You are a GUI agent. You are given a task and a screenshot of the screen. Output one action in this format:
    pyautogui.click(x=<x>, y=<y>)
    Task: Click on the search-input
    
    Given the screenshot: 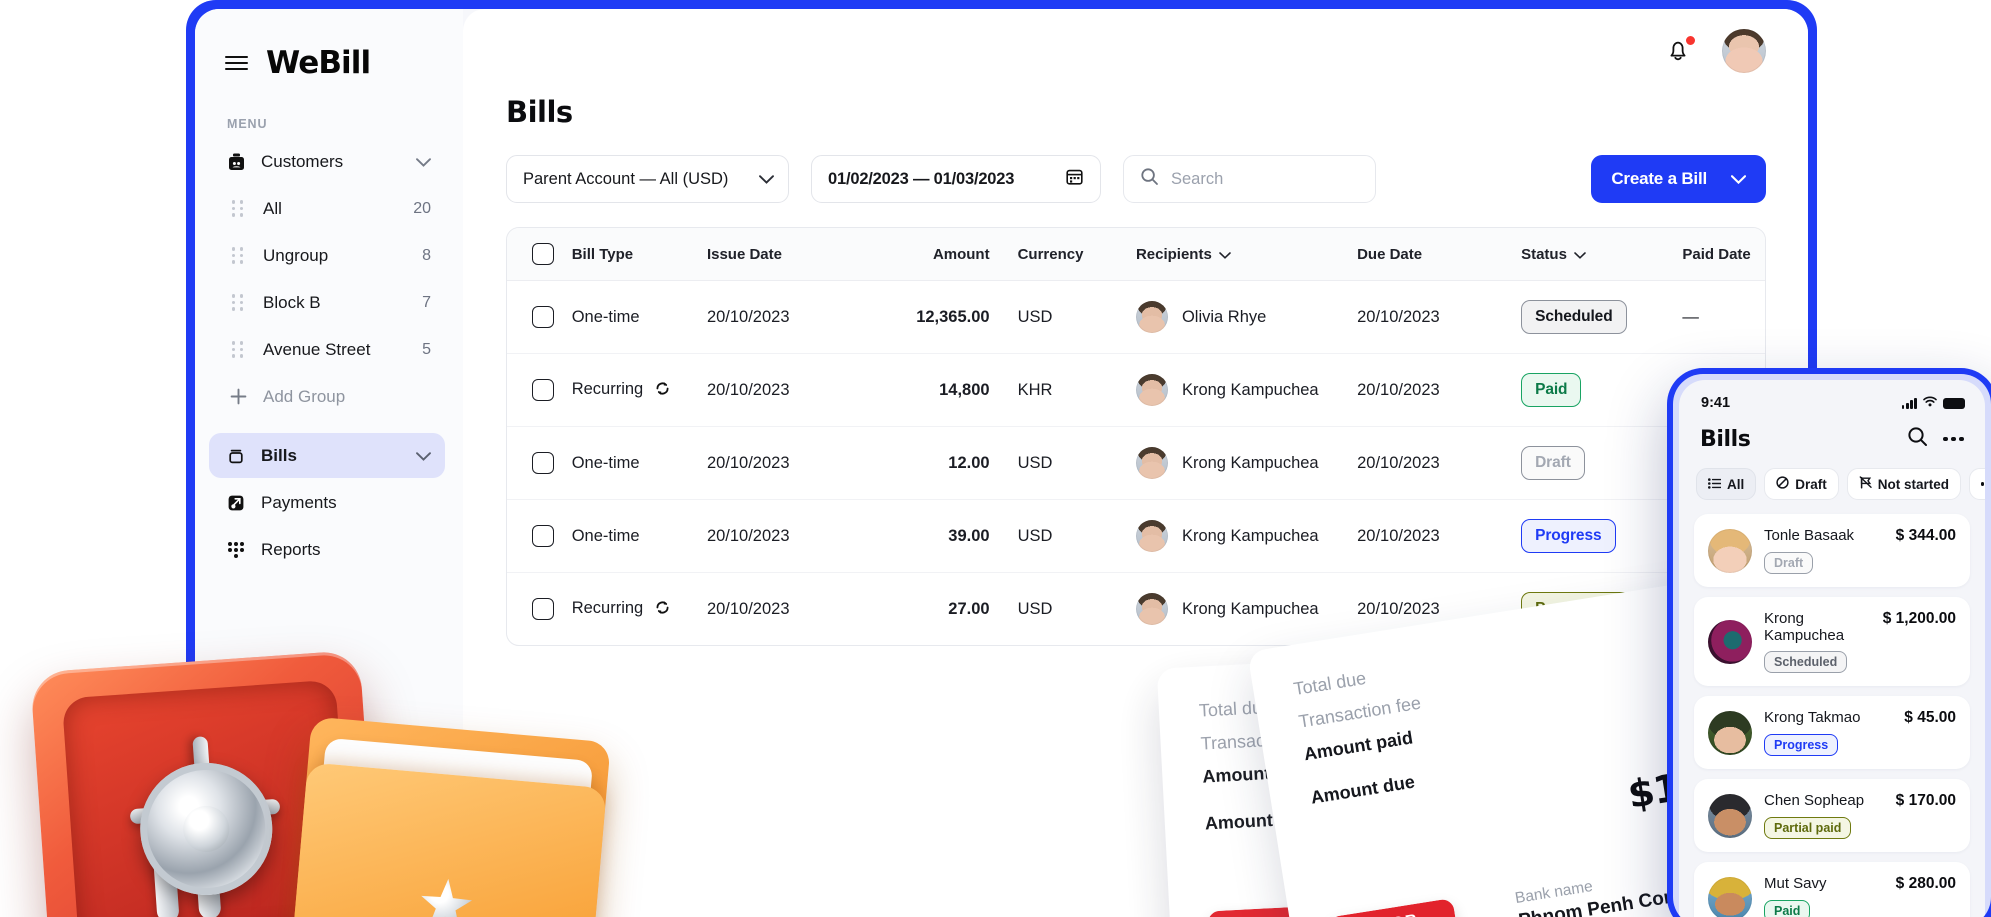 What is the action you would take?
    pyautogui.click(x=1265, y=179)
    